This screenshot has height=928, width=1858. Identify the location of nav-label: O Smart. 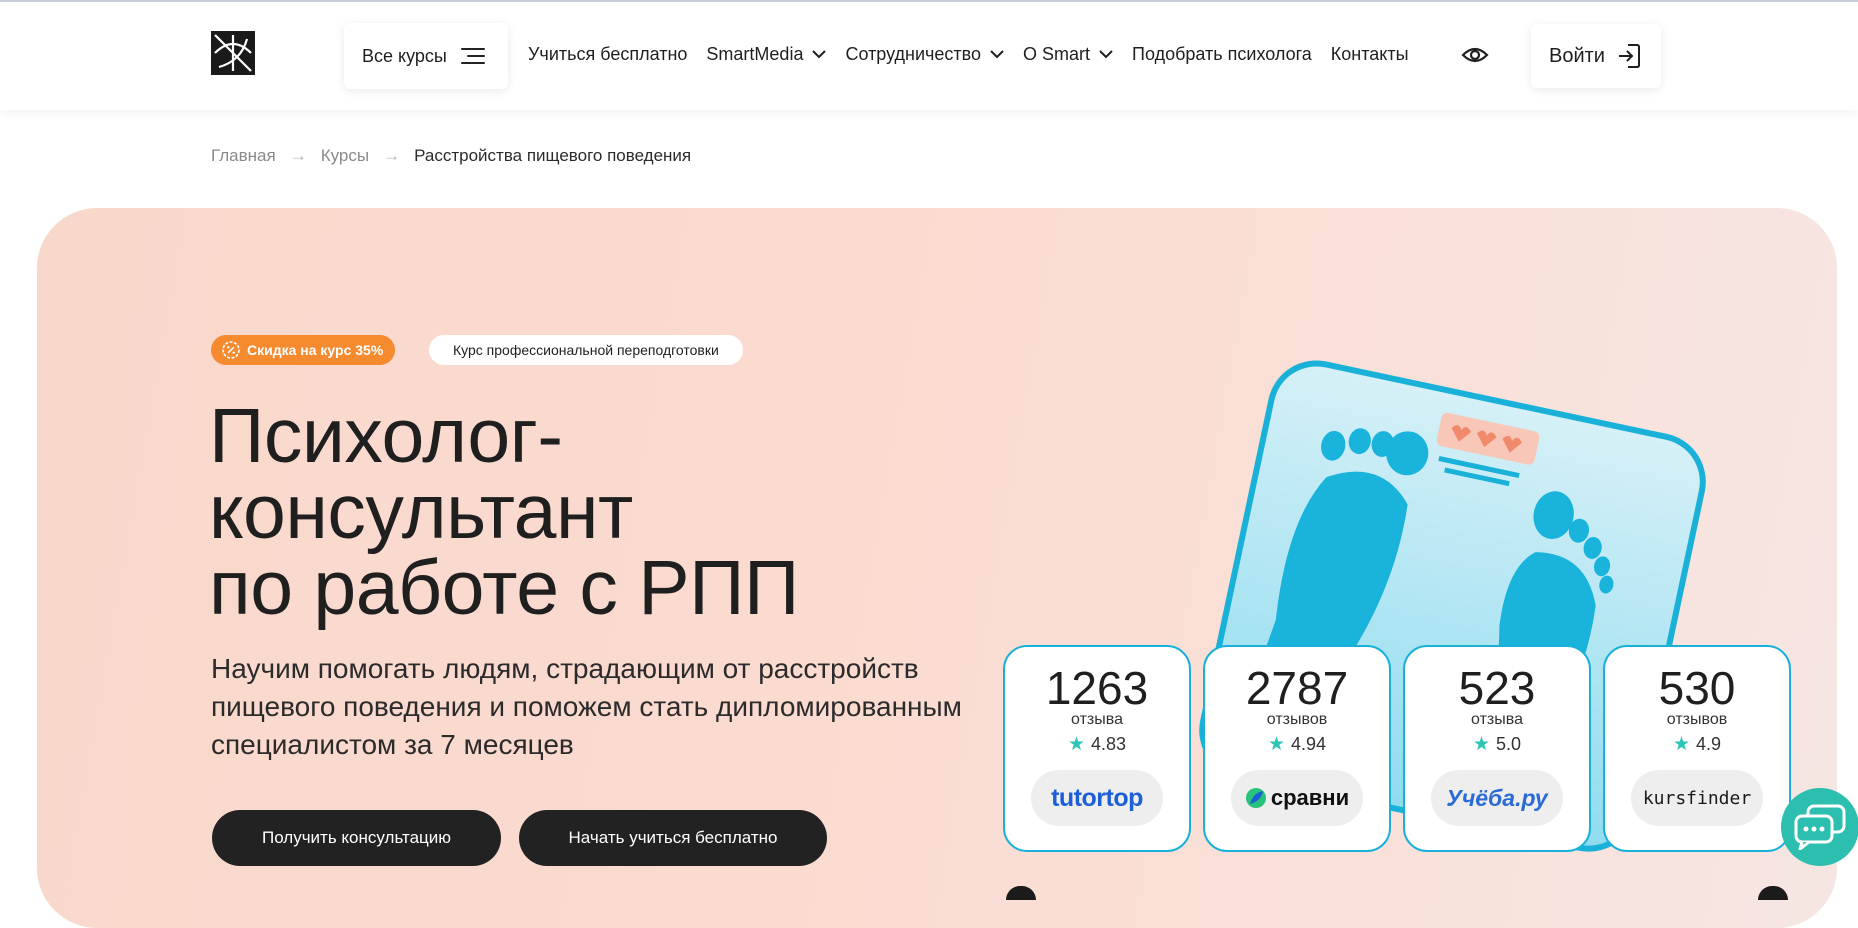
(1057, 53).